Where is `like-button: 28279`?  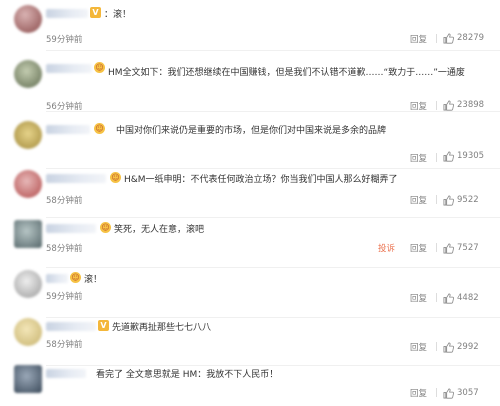
like-button: 28279 is located at coordinates (463, 38).